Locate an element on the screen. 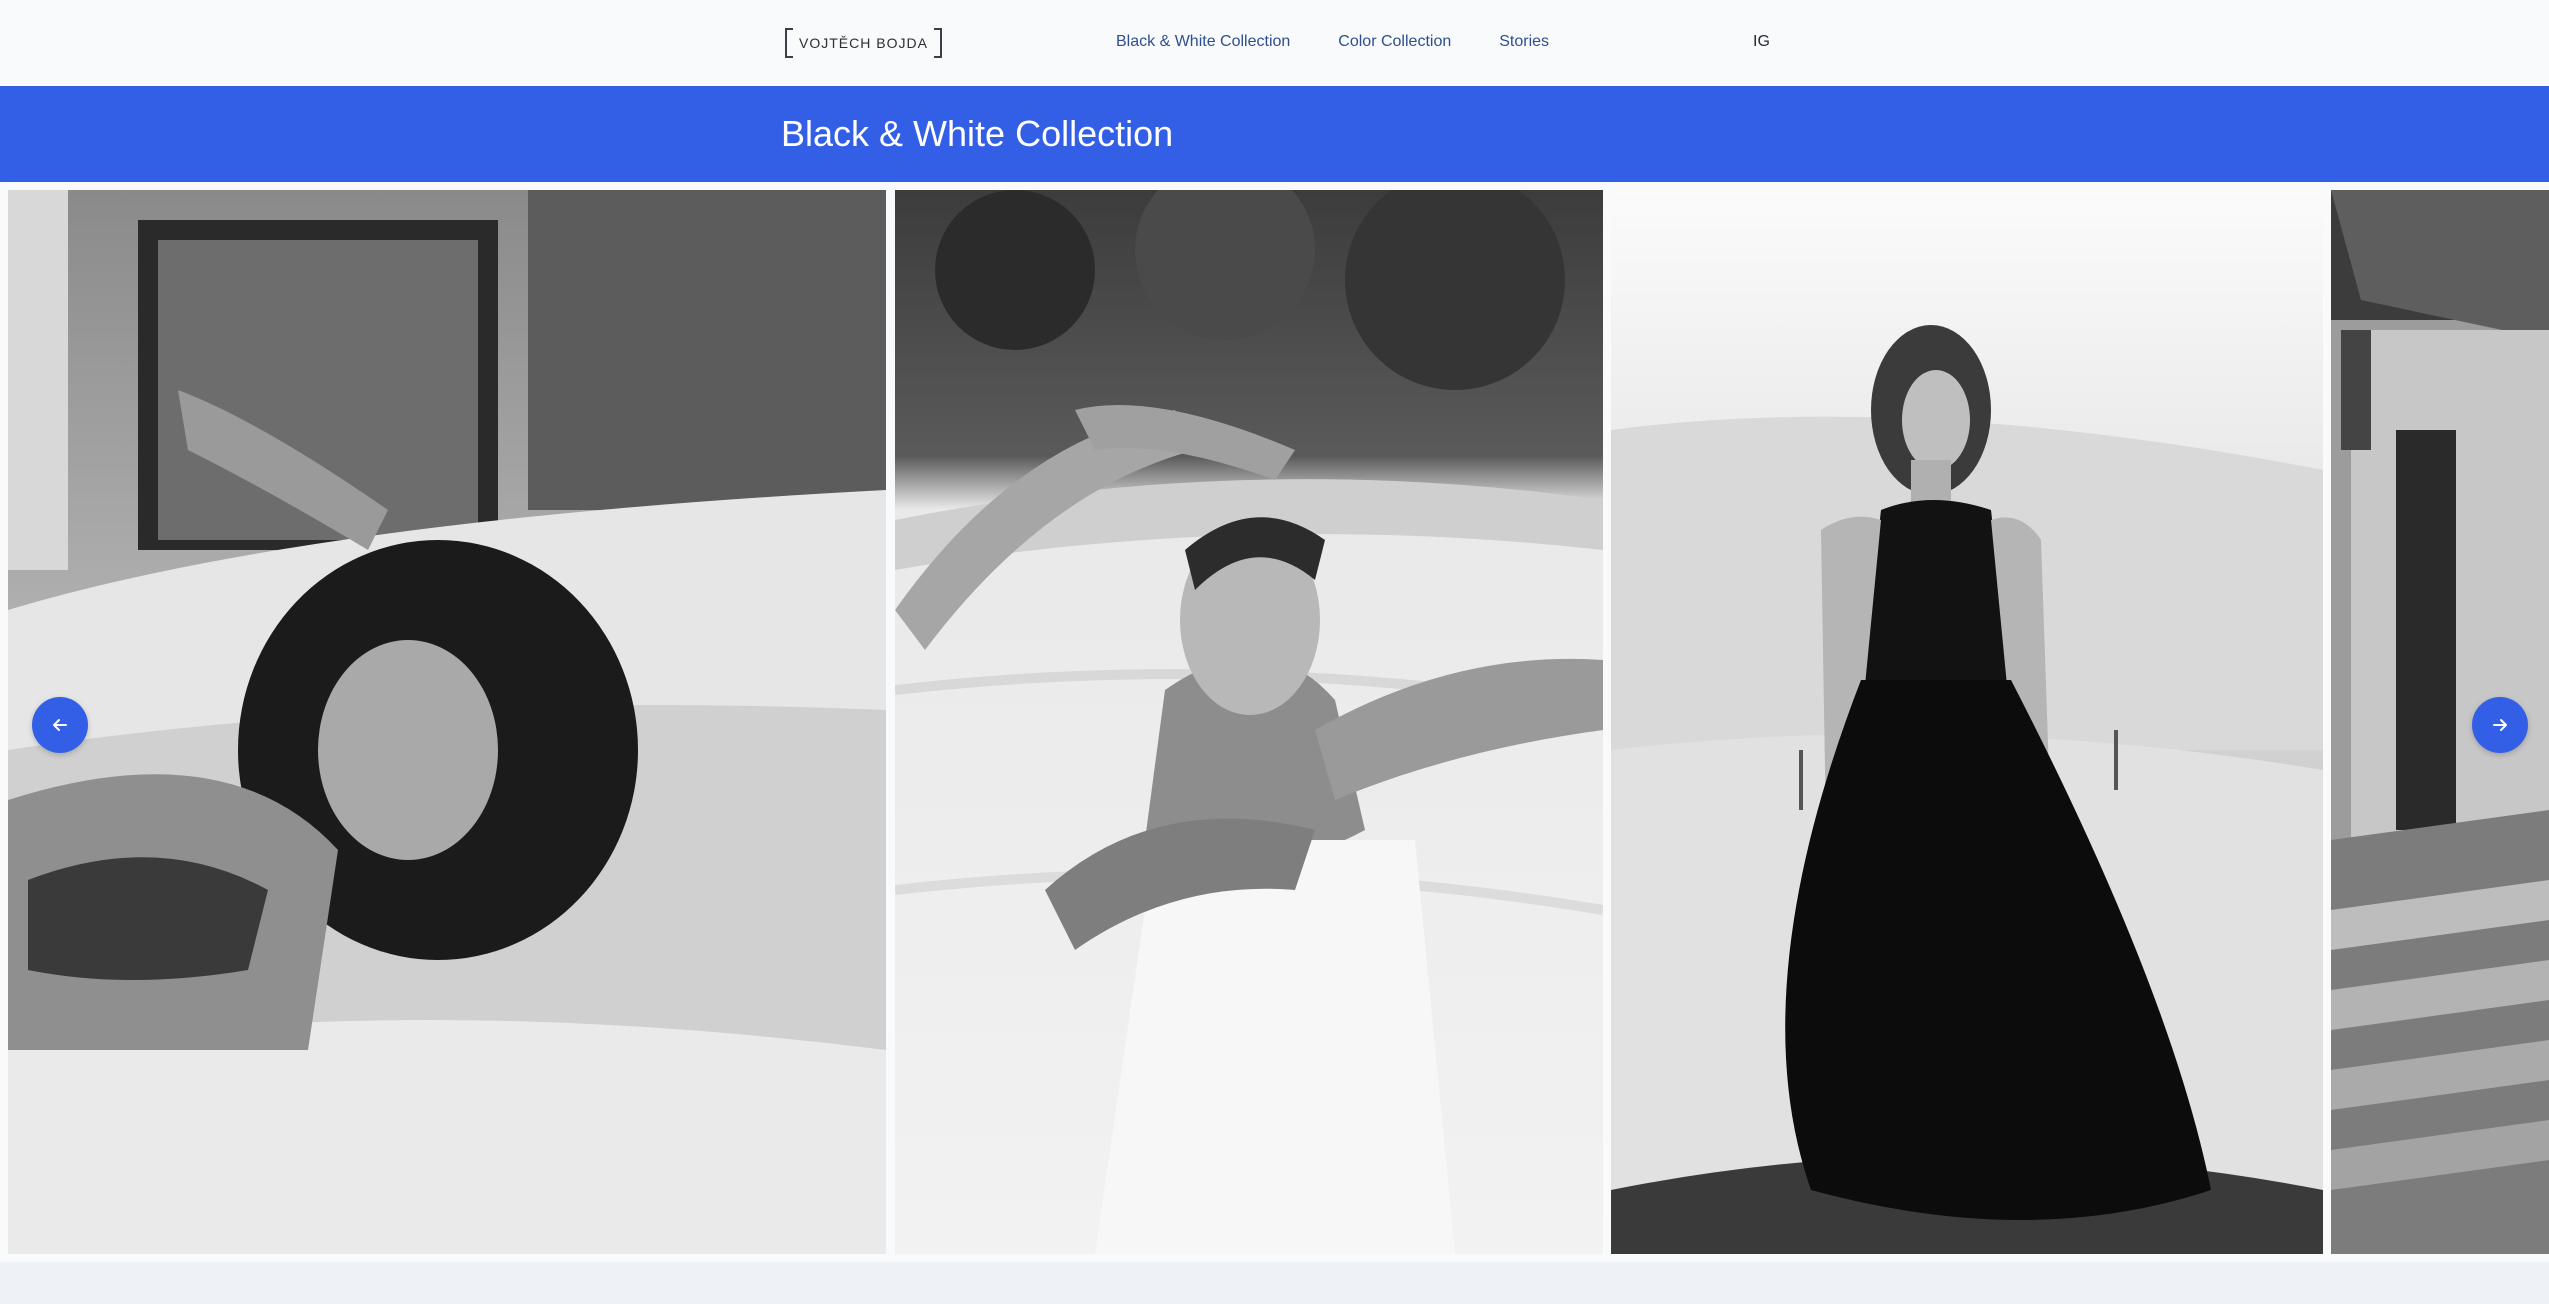  prev-photo-button is located at coordinates (60, 725).